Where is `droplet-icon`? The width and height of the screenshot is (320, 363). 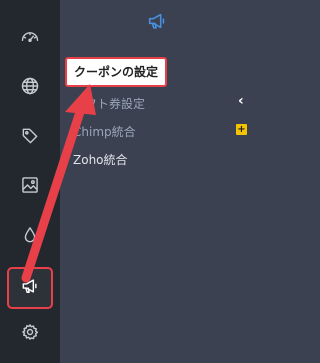
droplet-icon is located at coordinates (30, 237).